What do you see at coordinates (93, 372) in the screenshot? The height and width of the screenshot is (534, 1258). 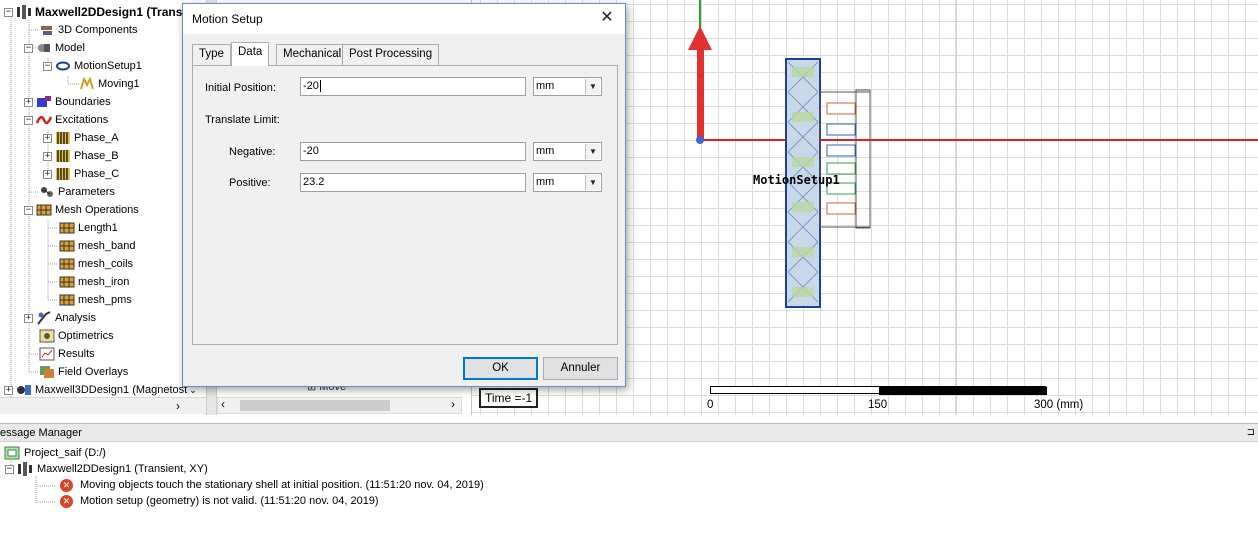 I see `tree-item-label: Field Overlays` at bounding box center [93, 372].